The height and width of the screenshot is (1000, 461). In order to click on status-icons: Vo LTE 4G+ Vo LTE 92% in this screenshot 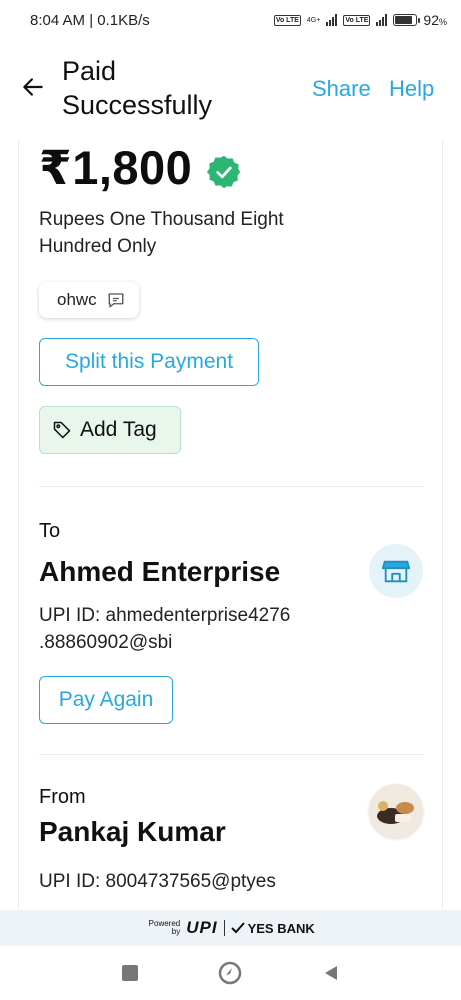, I will do `click(360, 20)`.